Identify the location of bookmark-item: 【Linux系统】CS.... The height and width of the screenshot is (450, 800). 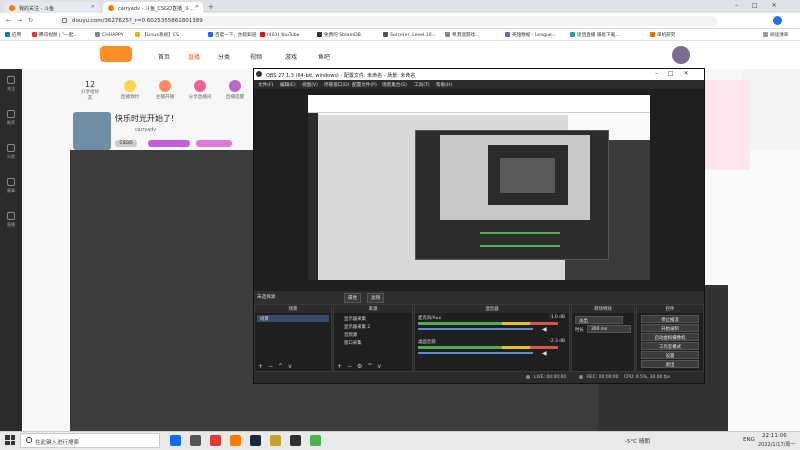
(159, 35).